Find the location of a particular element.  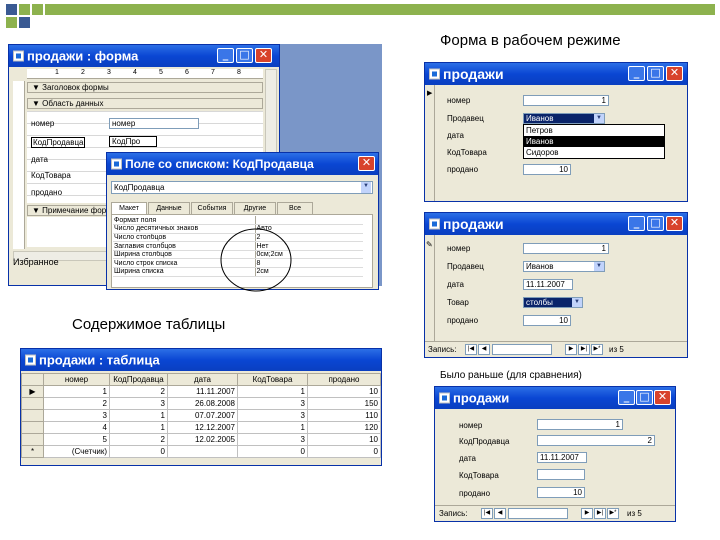

dropdown-option: Сидоров is located at coordinates (594, 152).